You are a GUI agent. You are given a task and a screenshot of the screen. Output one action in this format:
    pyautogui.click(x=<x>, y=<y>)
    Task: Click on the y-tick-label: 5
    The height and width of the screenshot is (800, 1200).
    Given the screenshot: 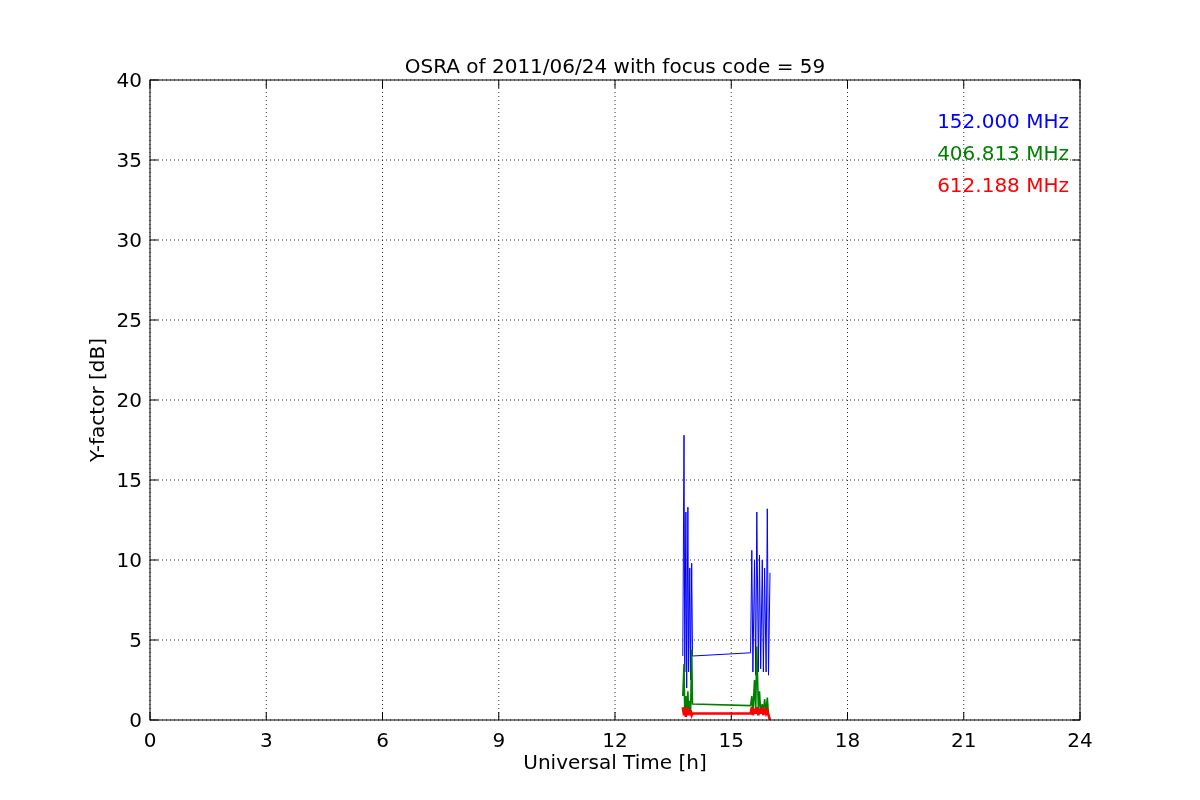 What is the action you would take?
    pyautogui.click(x=135, y=640)
    